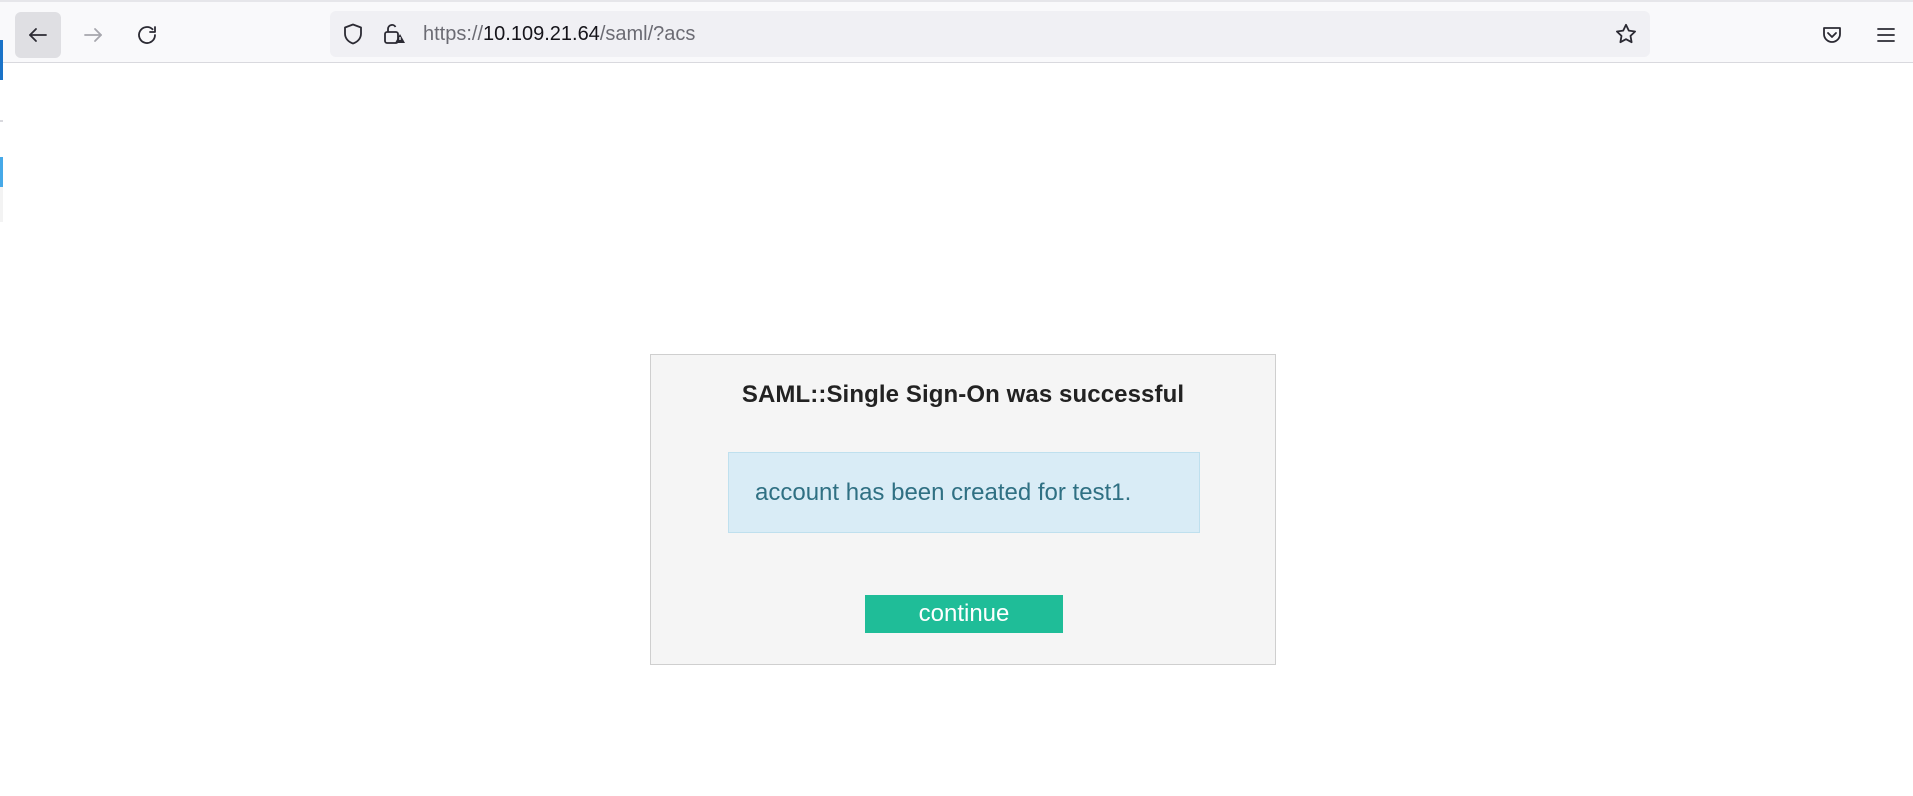  What do you see at coordinates (963, 394) in the screenshot?
I see `page-title: SAML::Single Sign-On was successful` at bounding box center [963, 394].